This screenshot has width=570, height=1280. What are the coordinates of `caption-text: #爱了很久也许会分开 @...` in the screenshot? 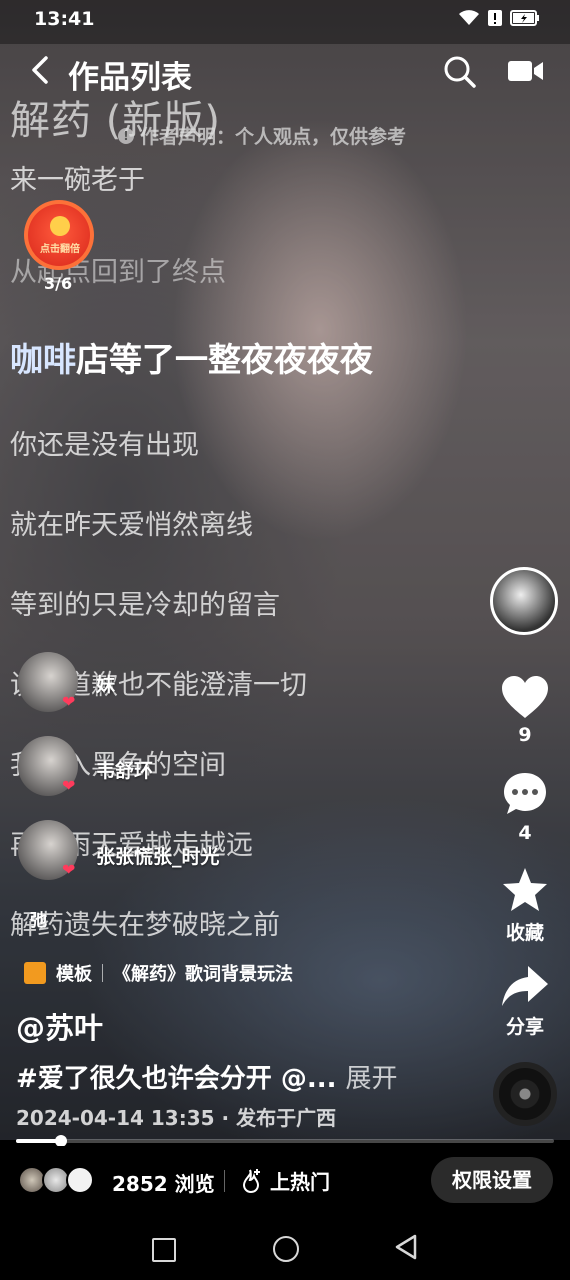 It's located at (176, 1079).